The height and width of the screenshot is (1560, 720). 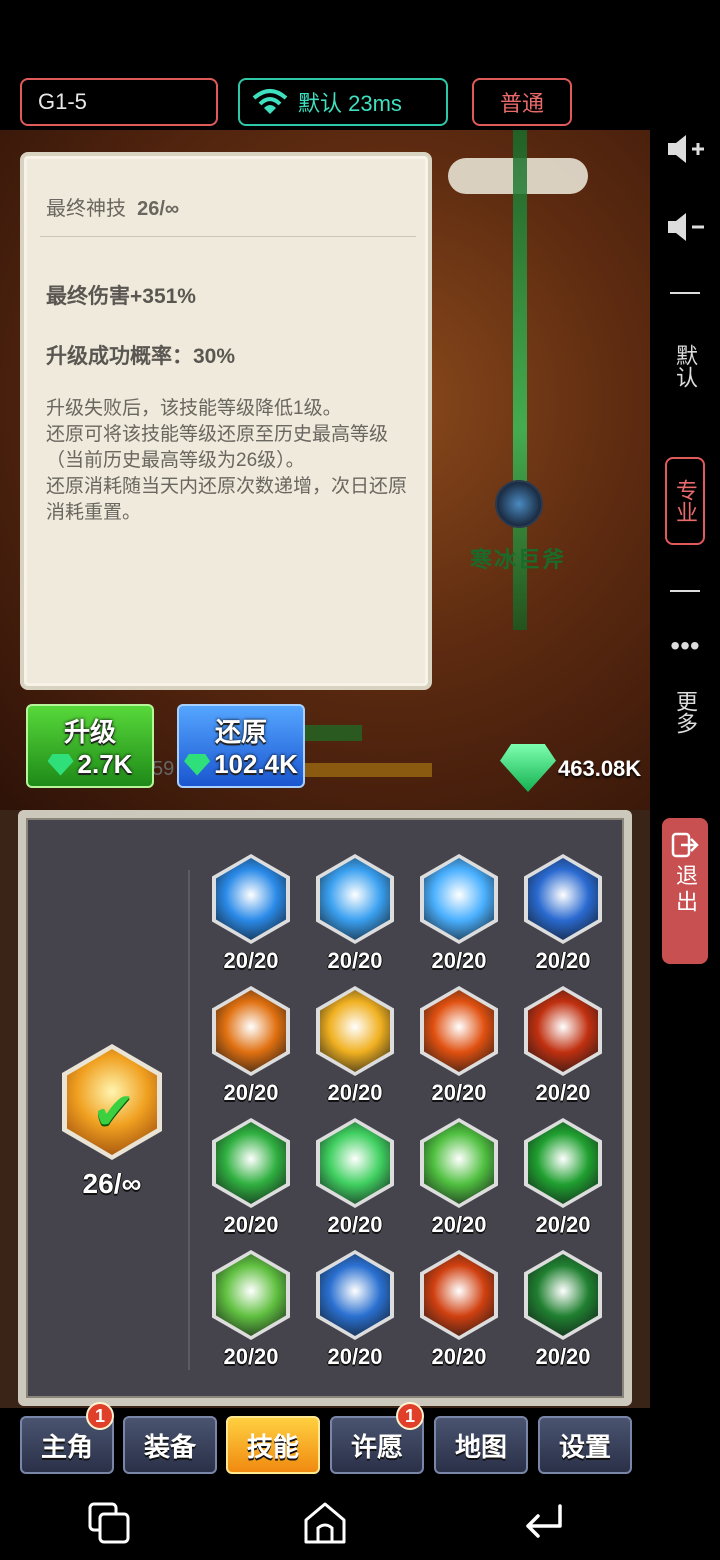 What do you see at coordinates (189, 1120) in the screenshot?
I see `panel-separator` at bounding box center [189, 1120].